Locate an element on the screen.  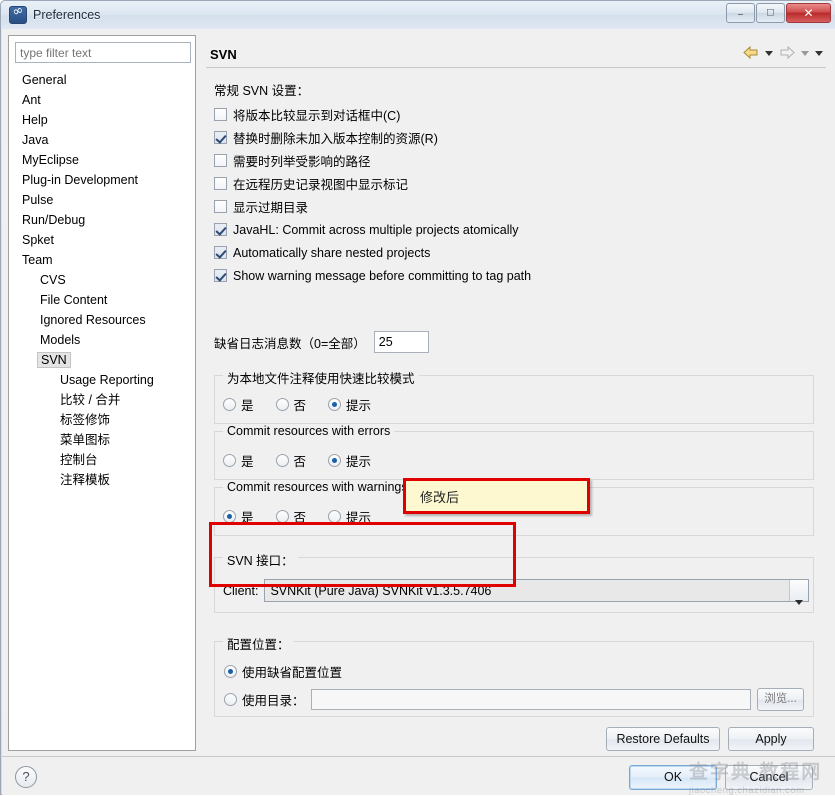
config-directory-input is located at coordinates (530, 699).